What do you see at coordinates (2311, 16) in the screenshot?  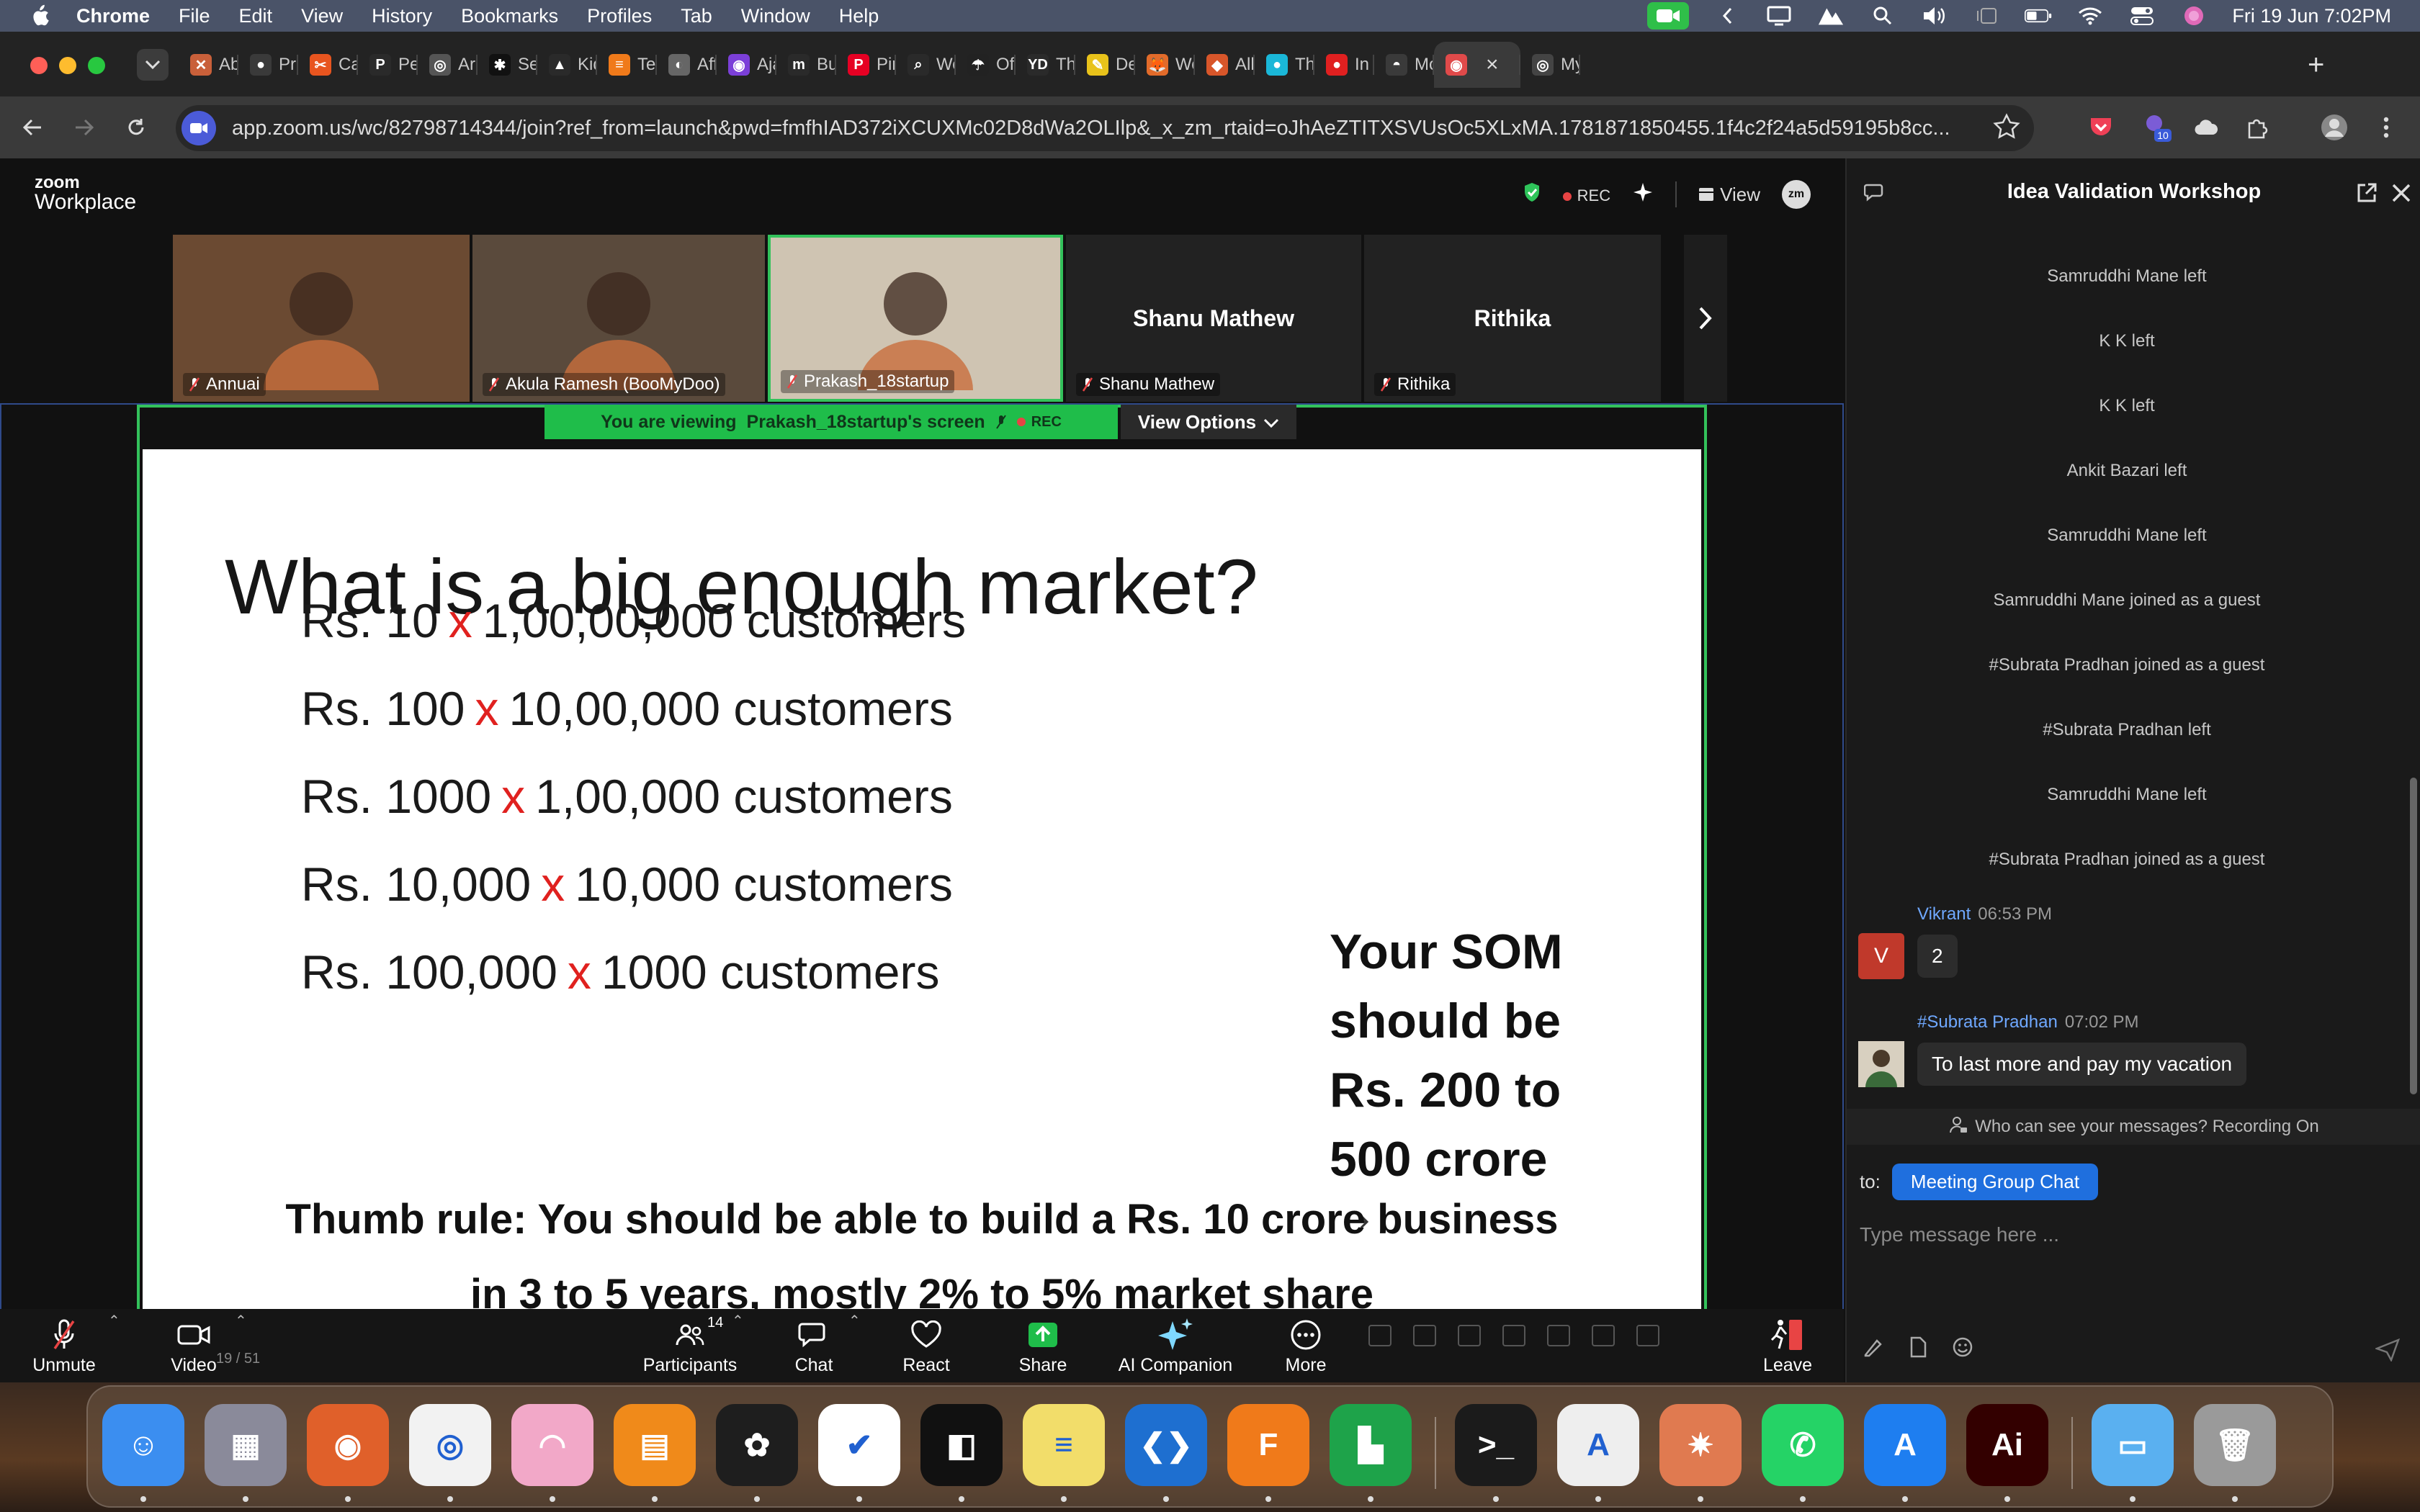 I see `menubar-clock: Fri 19 Jun 7:02PM` at bounding box center [2311, 16].